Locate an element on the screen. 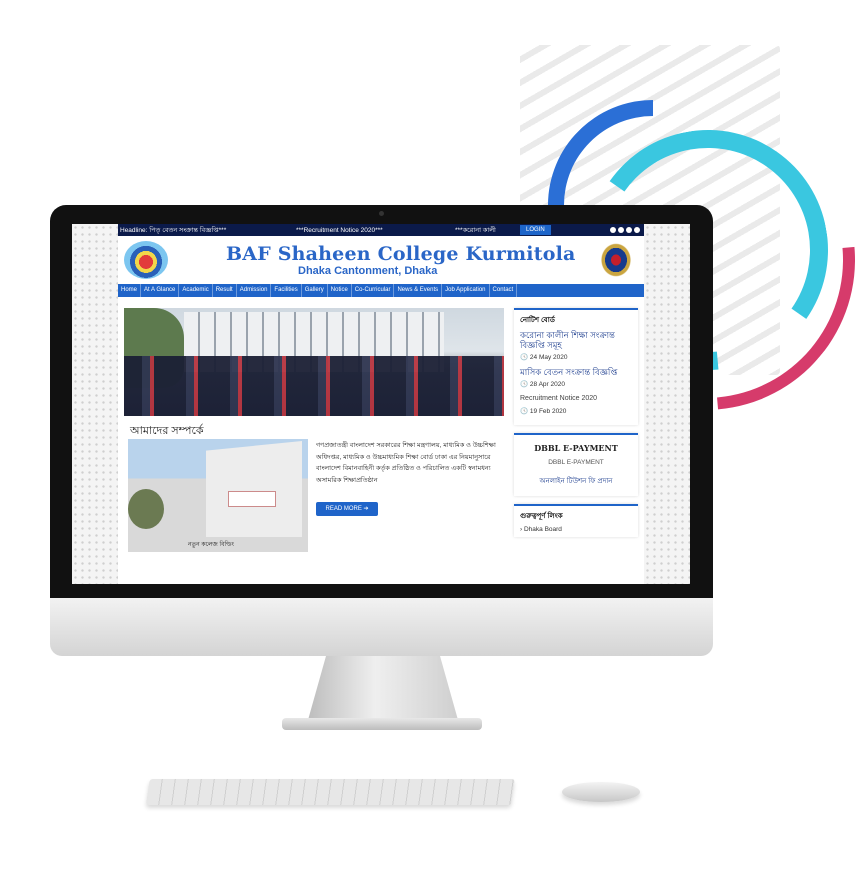 This screenshot has height=880, width=863. nav-academic: Academic is located at coordinates (196, 290).